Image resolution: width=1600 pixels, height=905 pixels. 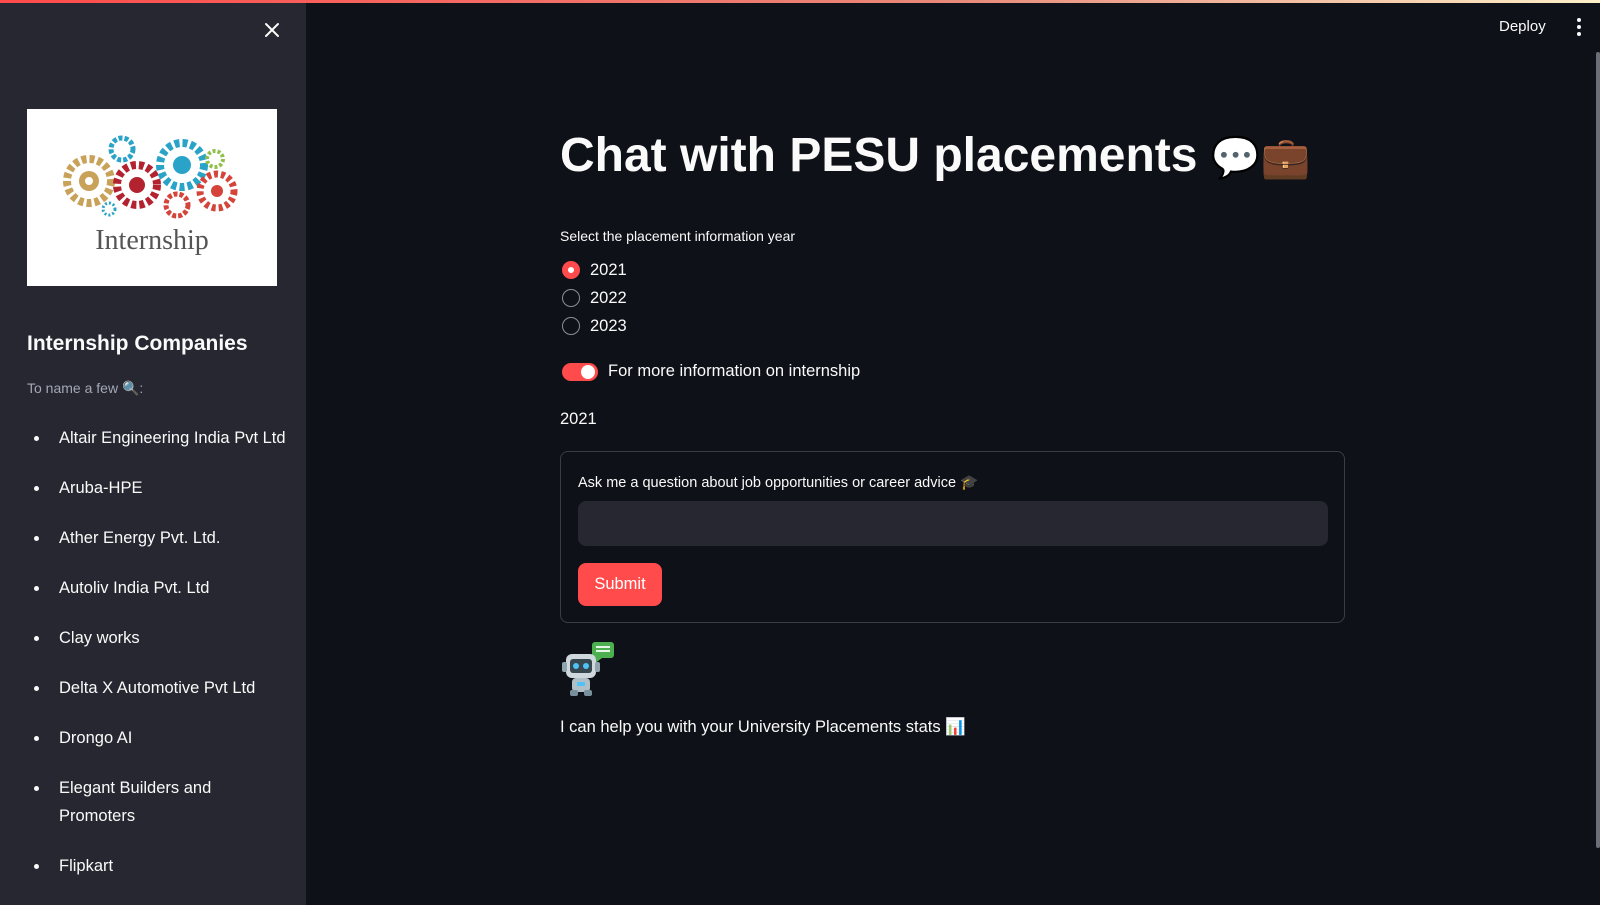 What do you see at coordinates (157, 638) in the screenshot?
I see `list-item: Clay works` at bounding box center [157, 638].